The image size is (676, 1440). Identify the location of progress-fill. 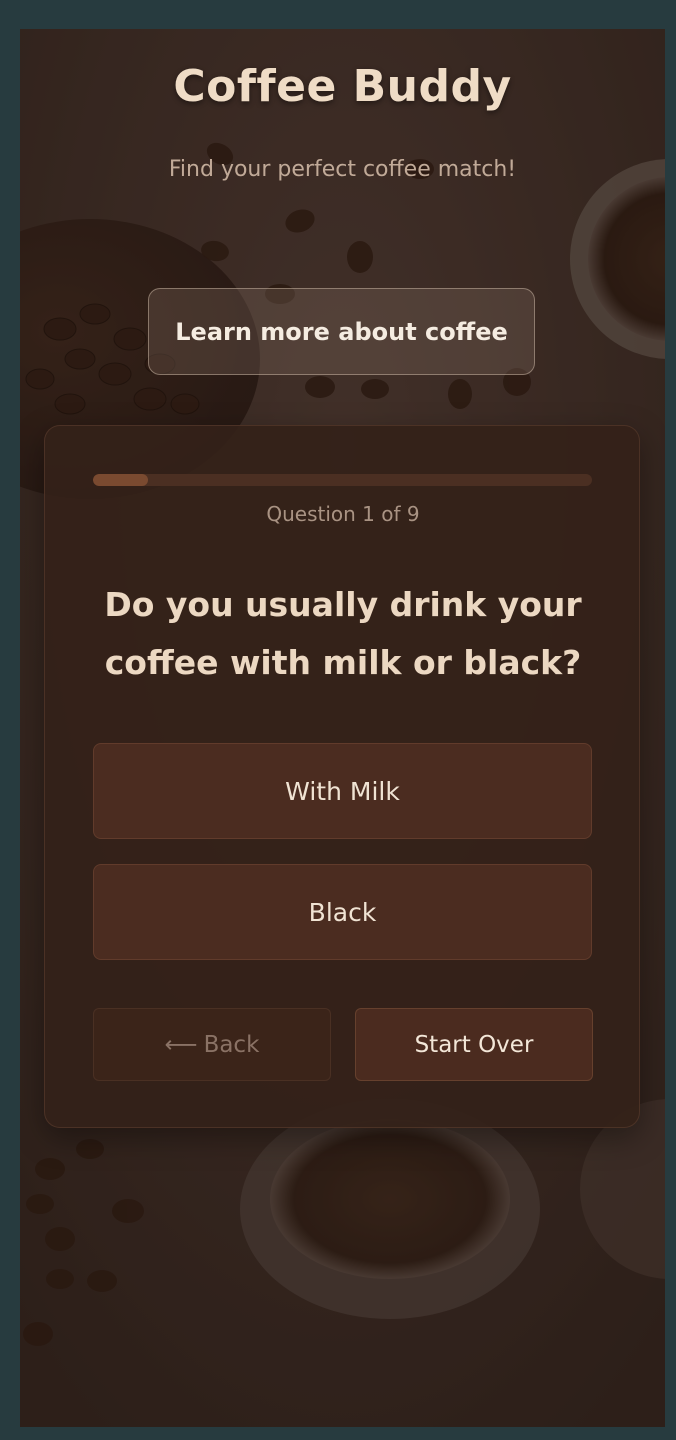
(120, 480).